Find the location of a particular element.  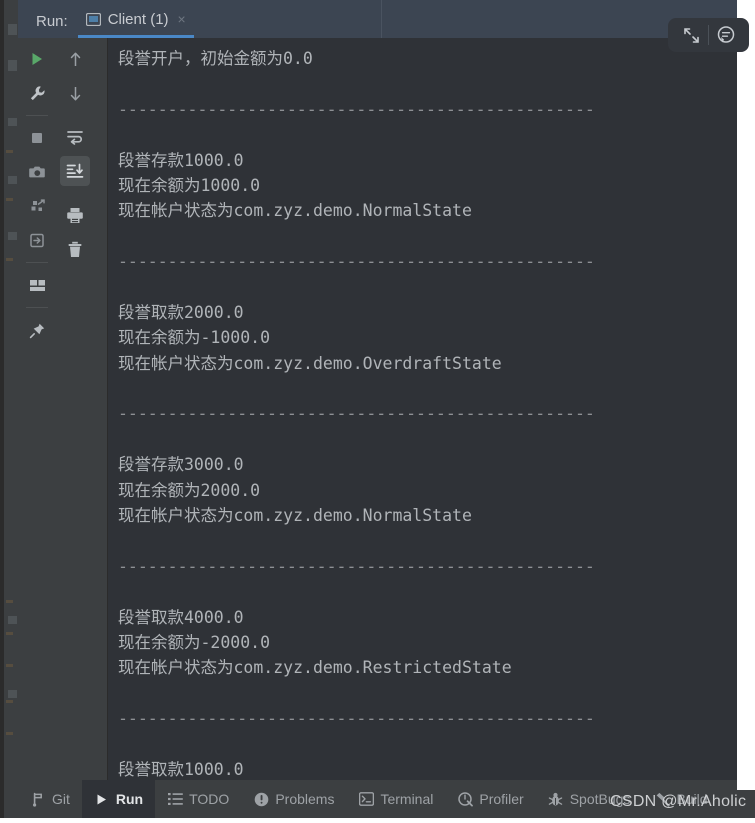

run-settings-button is located at coordinates (37, 93).